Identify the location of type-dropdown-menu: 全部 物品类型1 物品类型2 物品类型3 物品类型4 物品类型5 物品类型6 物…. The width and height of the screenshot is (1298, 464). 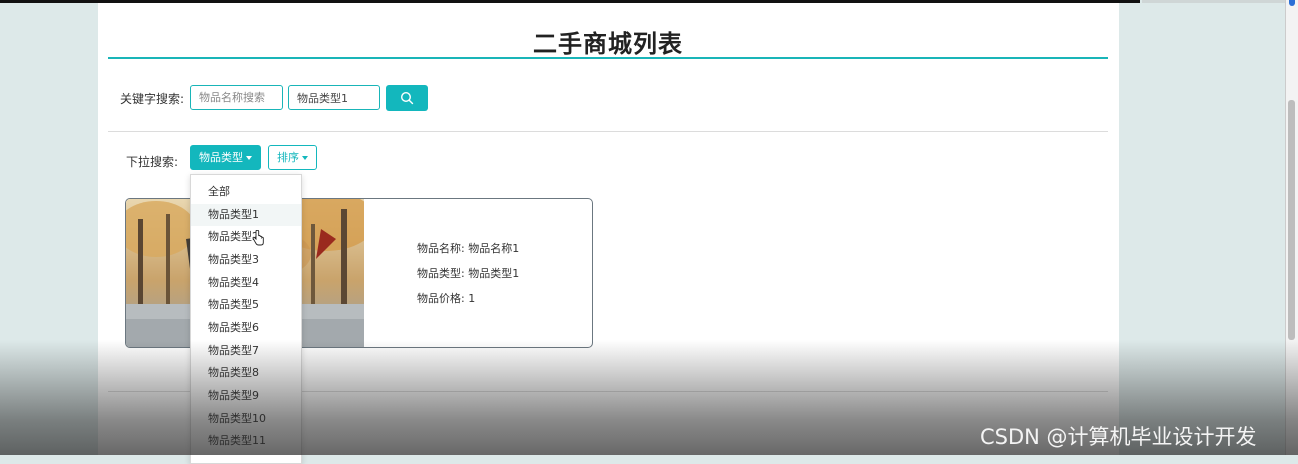
(246, 319).